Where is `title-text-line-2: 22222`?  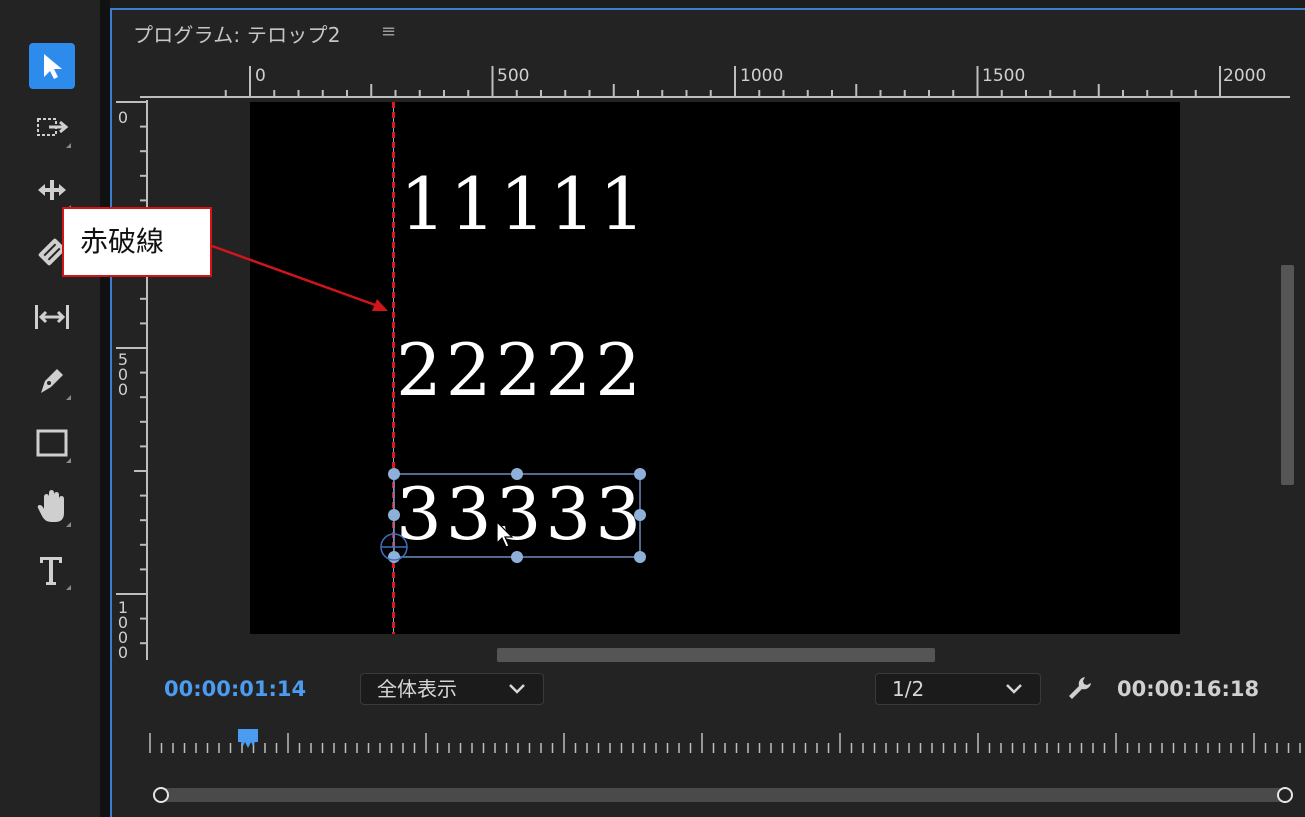 title-text-line-2: 22222 is located at coordinates (520, 370).